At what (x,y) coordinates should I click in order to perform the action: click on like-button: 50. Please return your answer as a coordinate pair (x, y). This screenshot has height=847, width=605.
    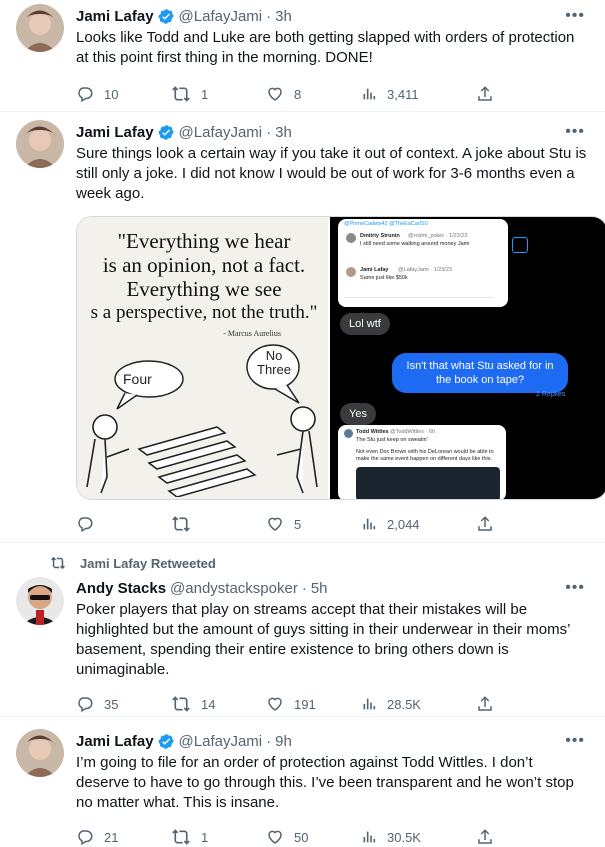
    Looking at the image, I should click on (313, 837).